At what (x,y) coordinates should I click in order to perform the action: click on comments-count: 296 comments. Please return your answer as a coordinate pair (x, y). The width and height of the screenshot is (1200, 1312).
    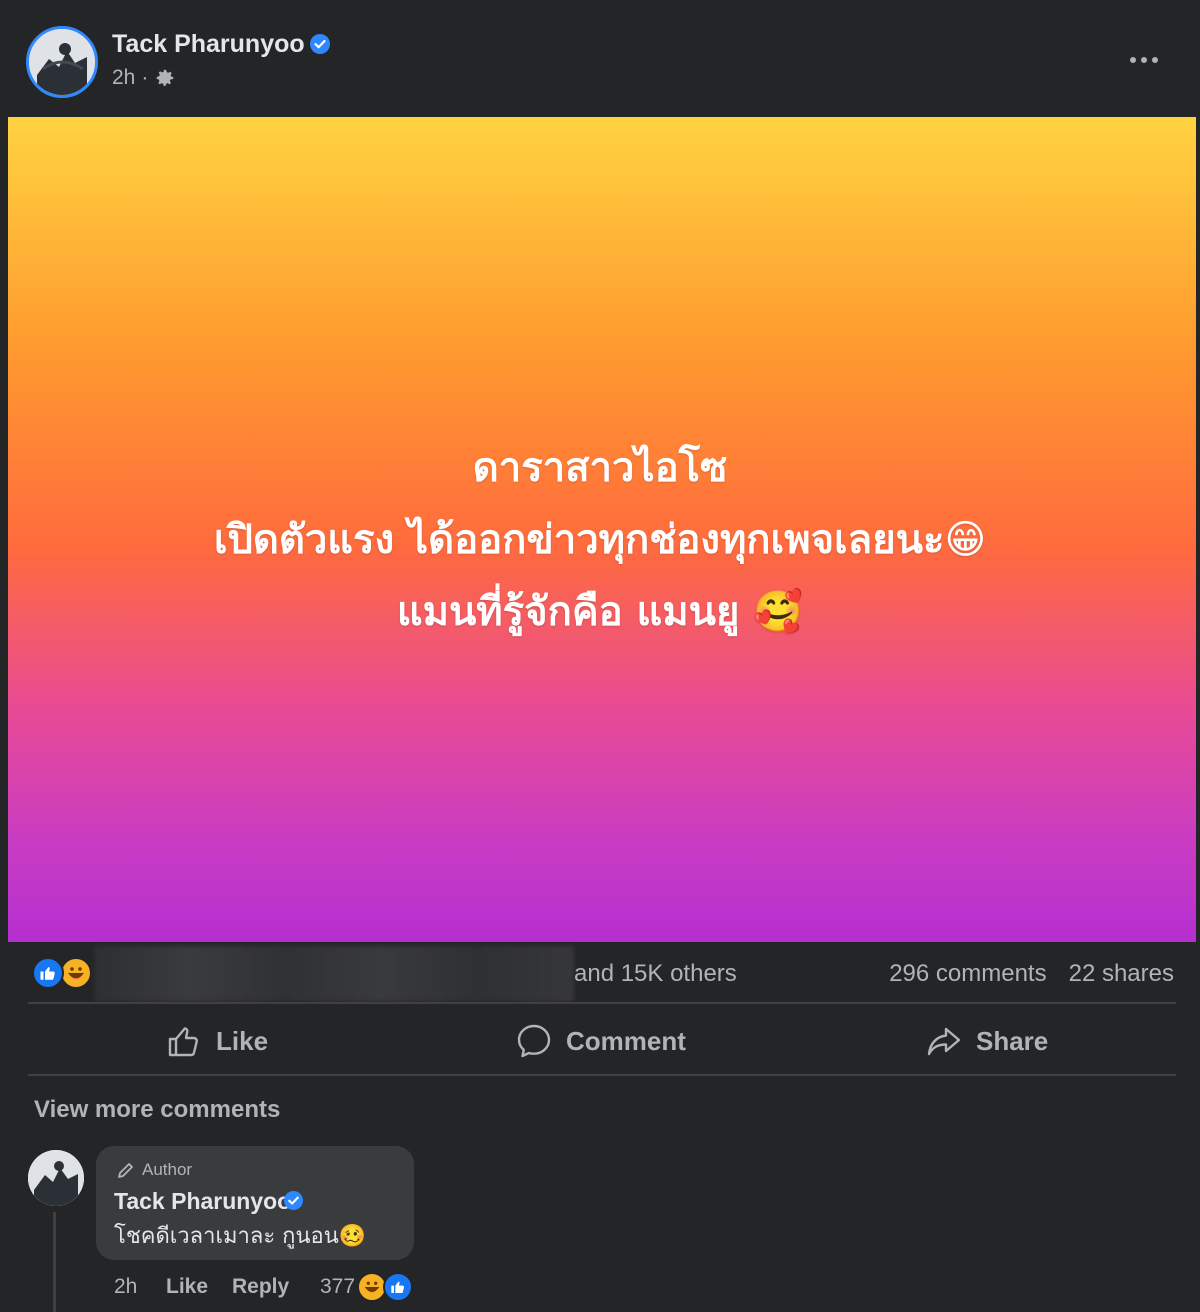
    Looking at the image, I should click on (967, 974).